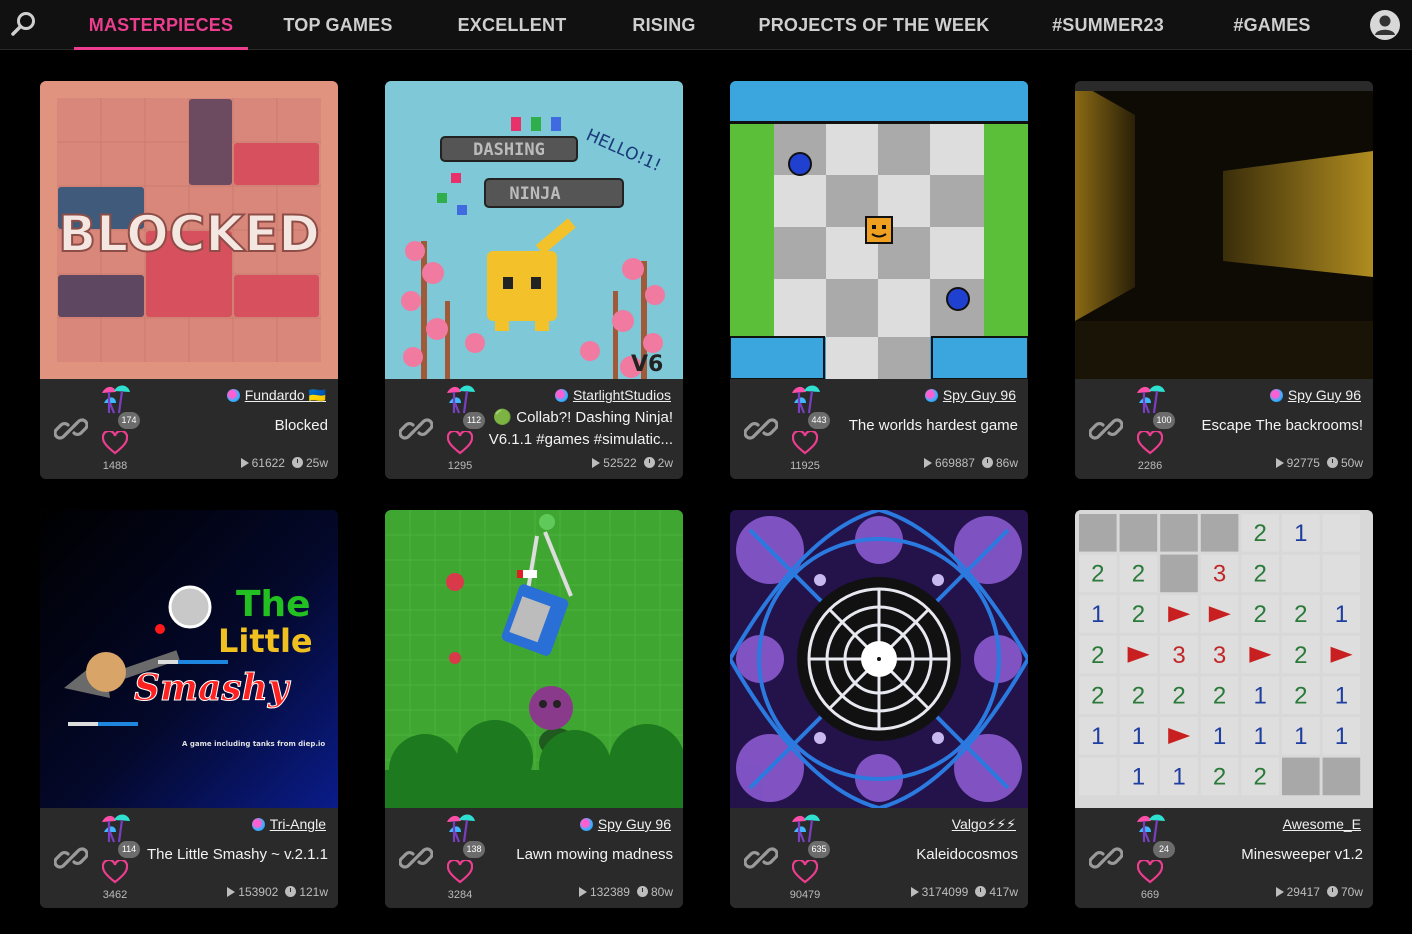  I want to click on author-name: Tri-Angle, so click(297, 824).